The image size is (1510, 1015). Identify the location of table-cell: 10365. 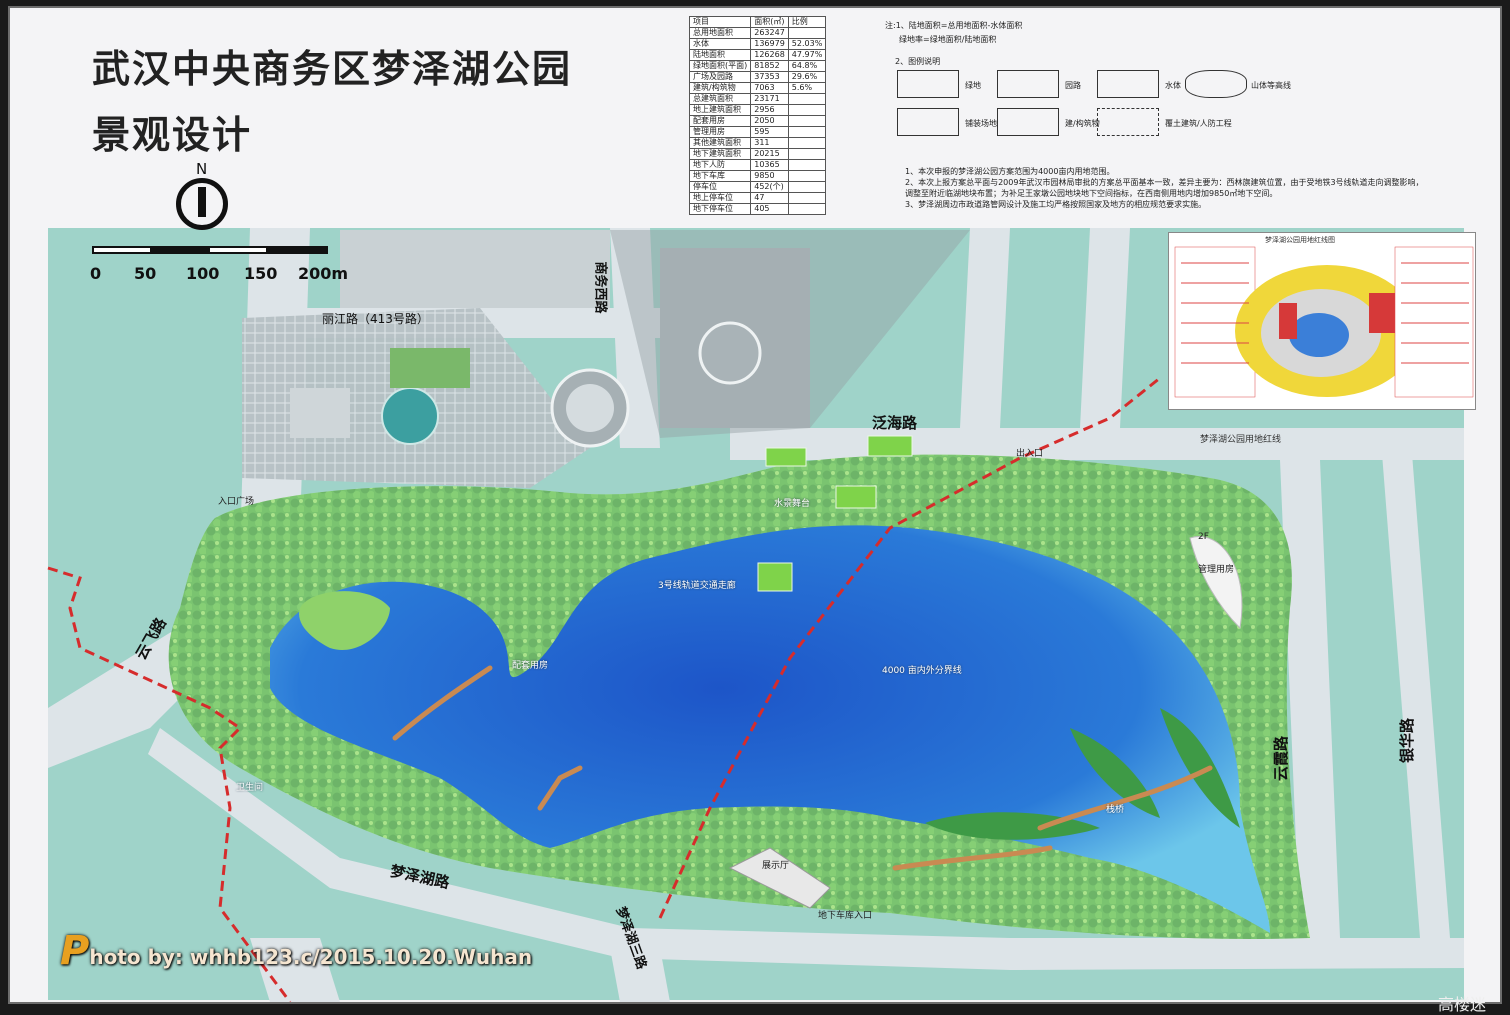
(769, 165).